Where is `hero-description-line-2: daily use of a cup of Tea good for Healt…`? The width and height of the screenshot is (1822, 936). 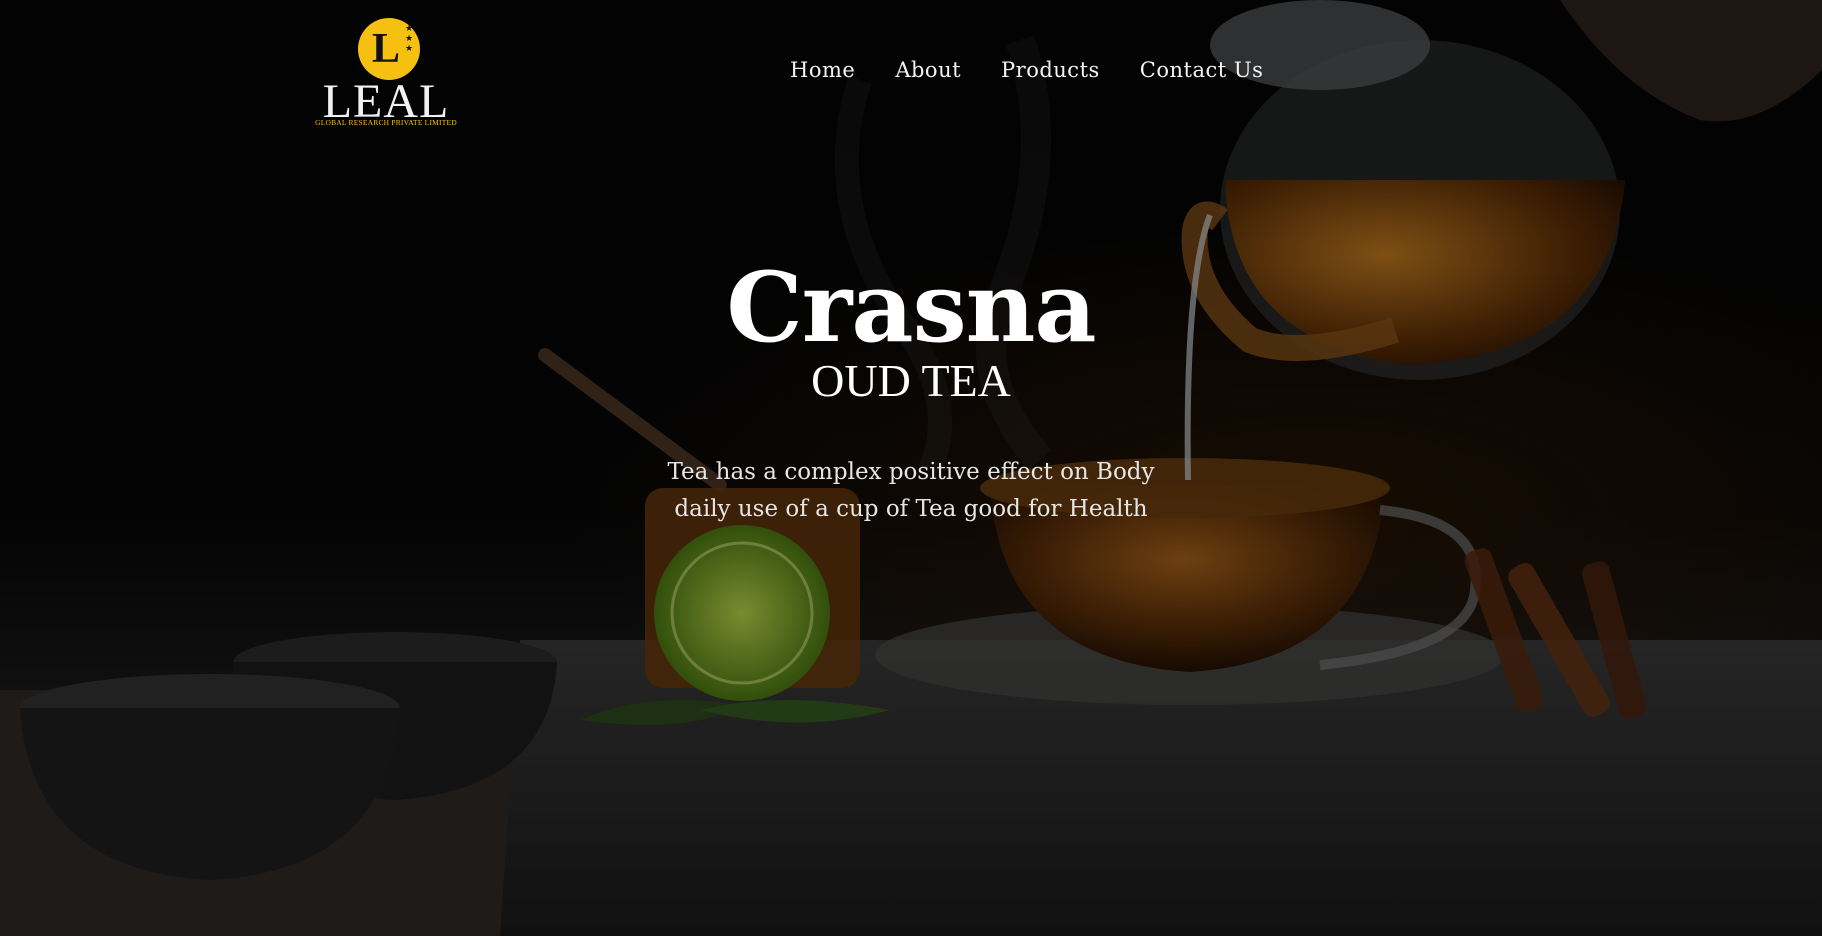
hero-description-line-2: daily use of a cup of Tea good for Healt… is located at coordinates (911, 509).